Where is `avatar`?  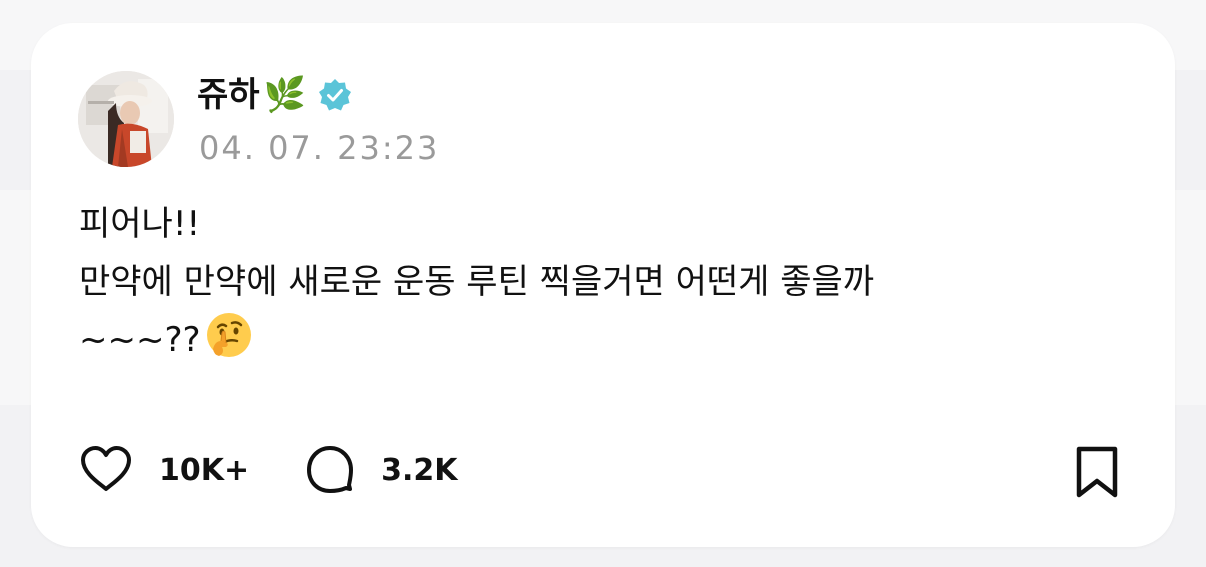
avatar is located at coordinates (126, 119).